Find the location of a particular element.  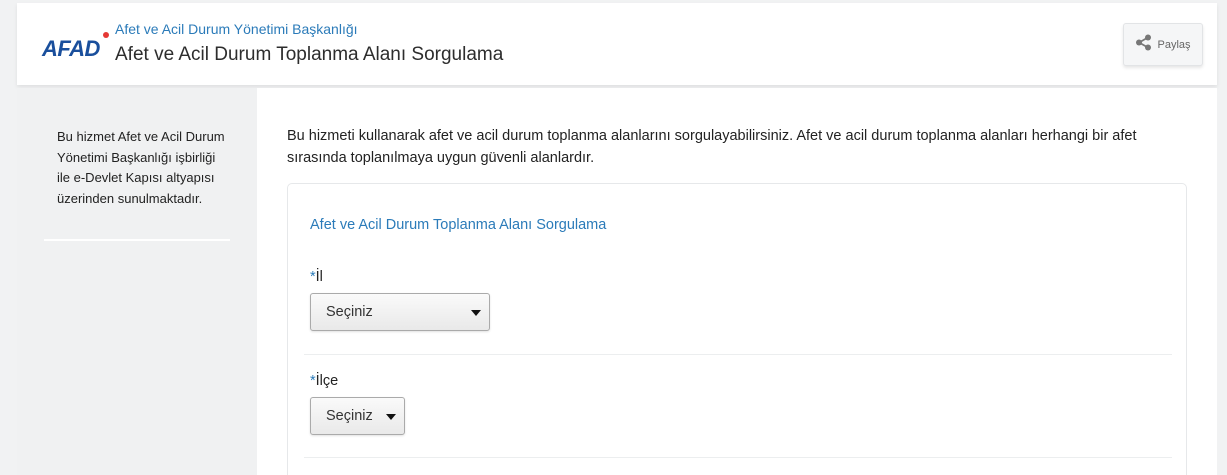

ilce-select: Seçiniz is located at coordinates (357, 416).